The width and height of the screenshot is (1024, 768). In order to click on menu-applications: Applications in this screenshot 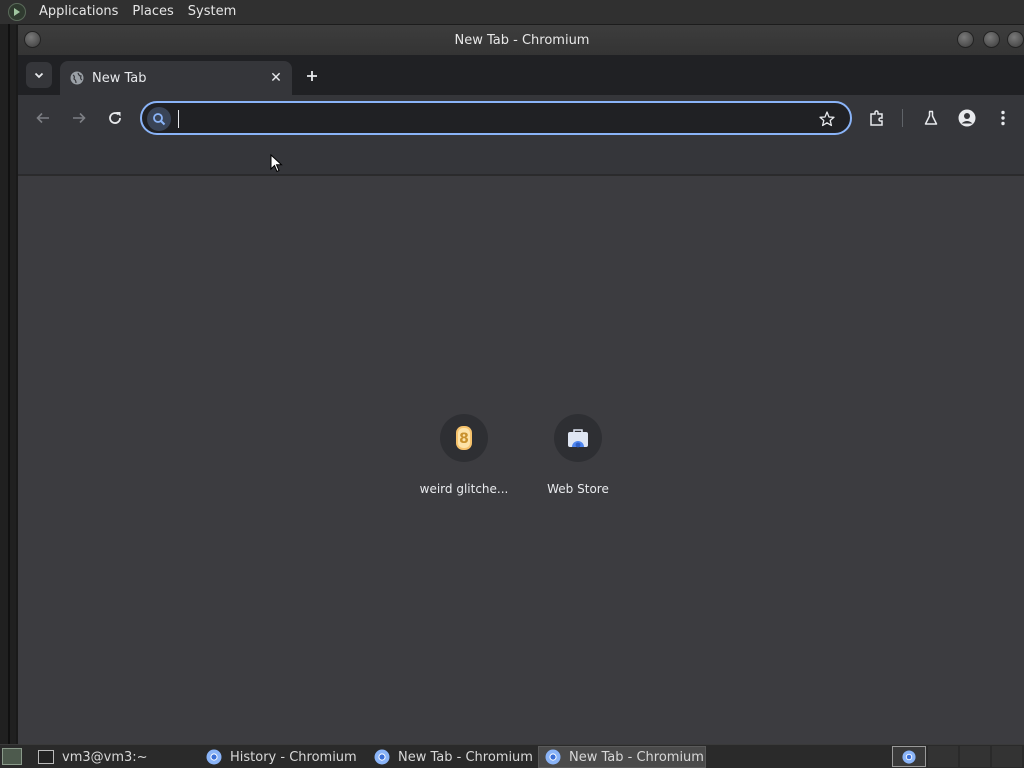, I will do `click(78, 12)`.